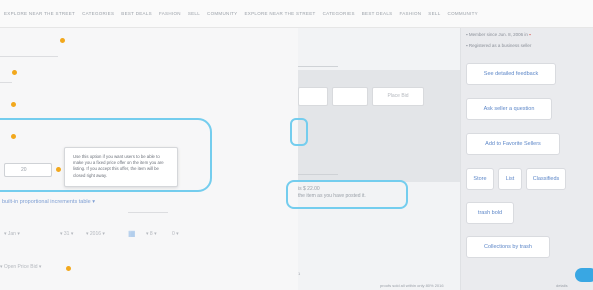 The width and height of the screenshot is (593, 290). Describe the element at coordinates (313, 96) in the screenshot. I see `bid-input-field` at that location.